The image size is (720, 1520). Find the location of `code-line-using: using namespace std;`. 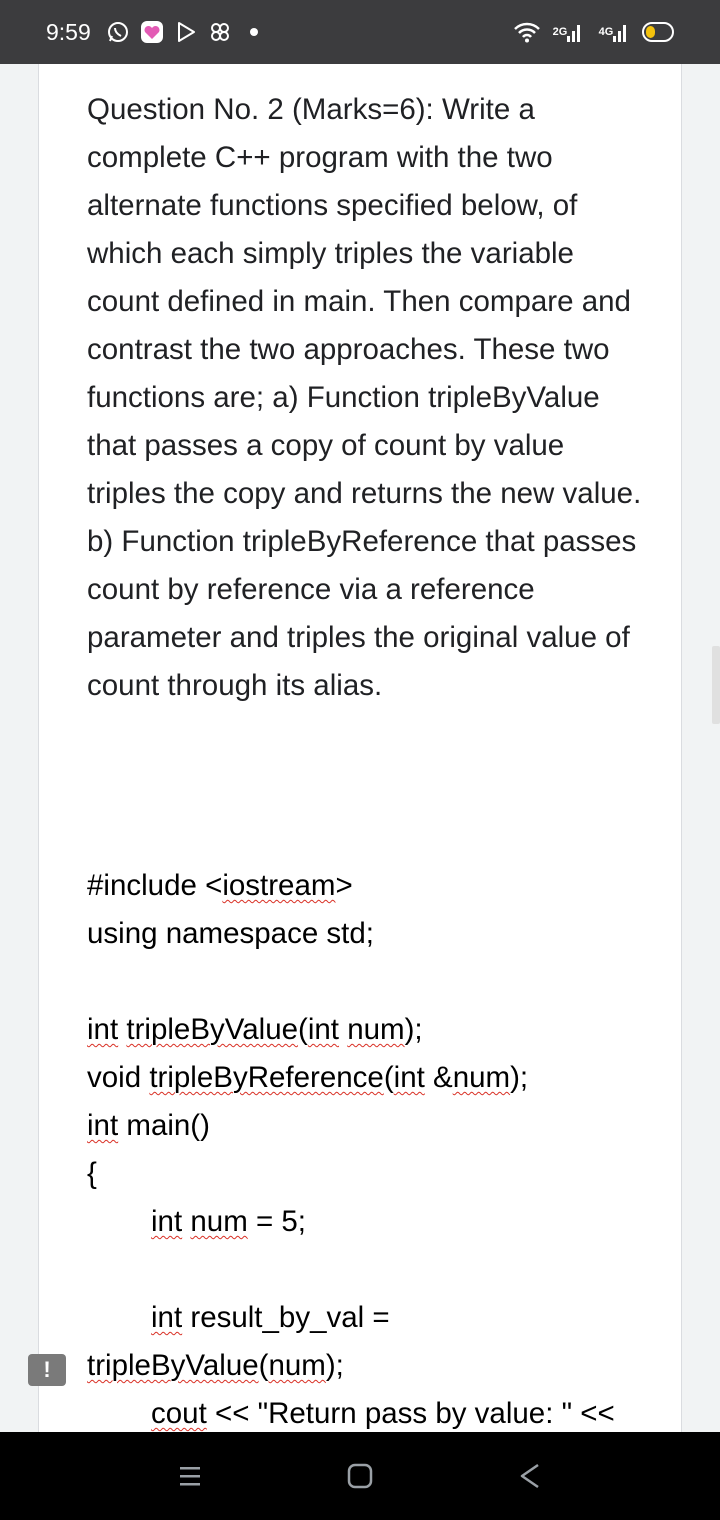

code-line-using: using namespace std; is located at coordinates (230, 933).